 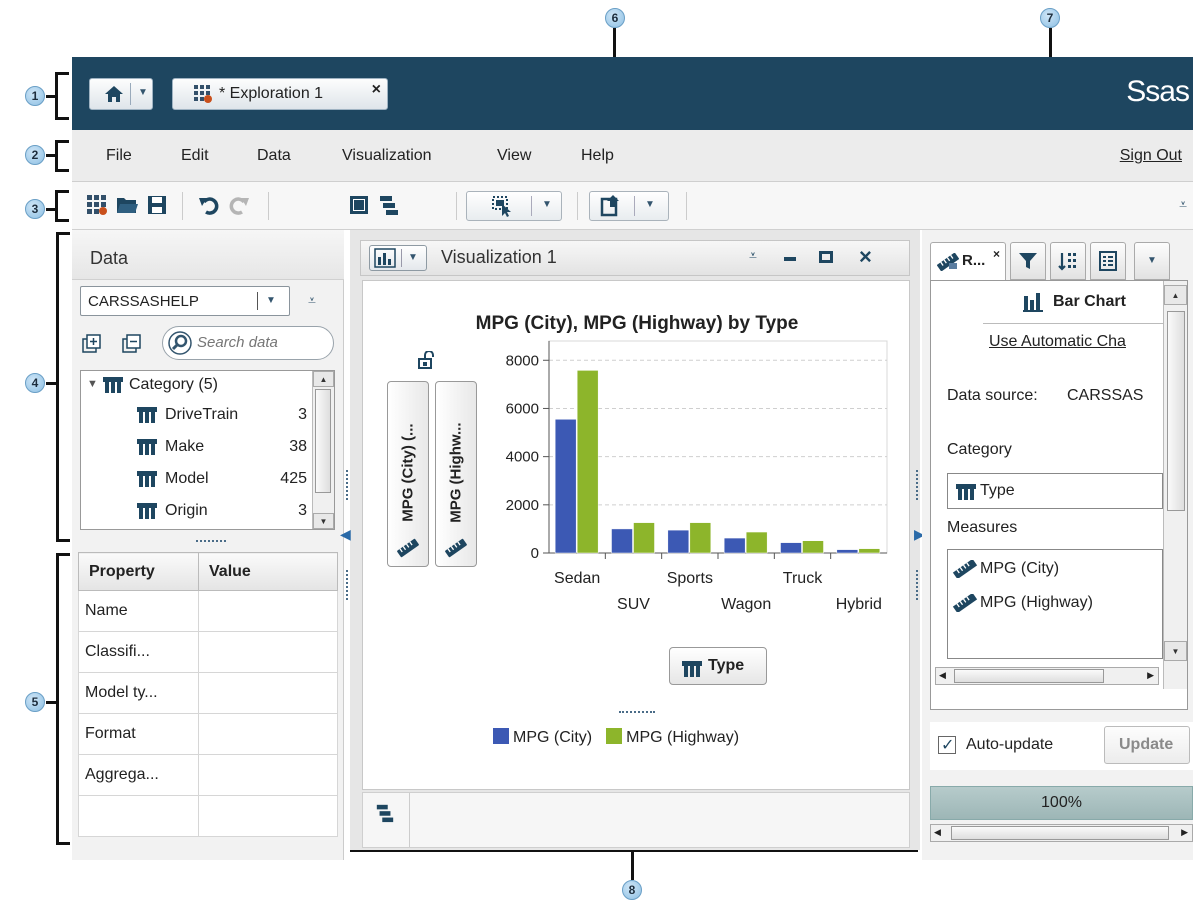 I want to click on table-row: Name, so click(x=208, y=611).